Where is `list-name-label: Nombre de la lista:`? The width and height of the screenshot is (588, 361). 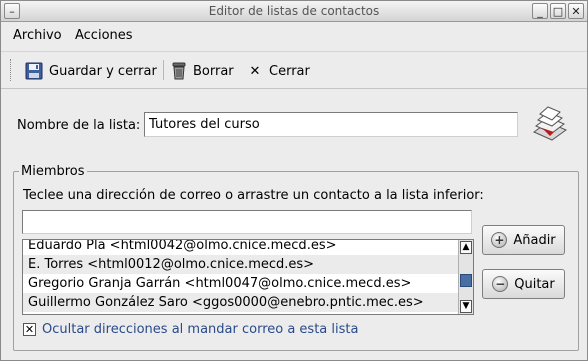 list-name-label: Nombre de la lista: is located at coordinates (79, 125).